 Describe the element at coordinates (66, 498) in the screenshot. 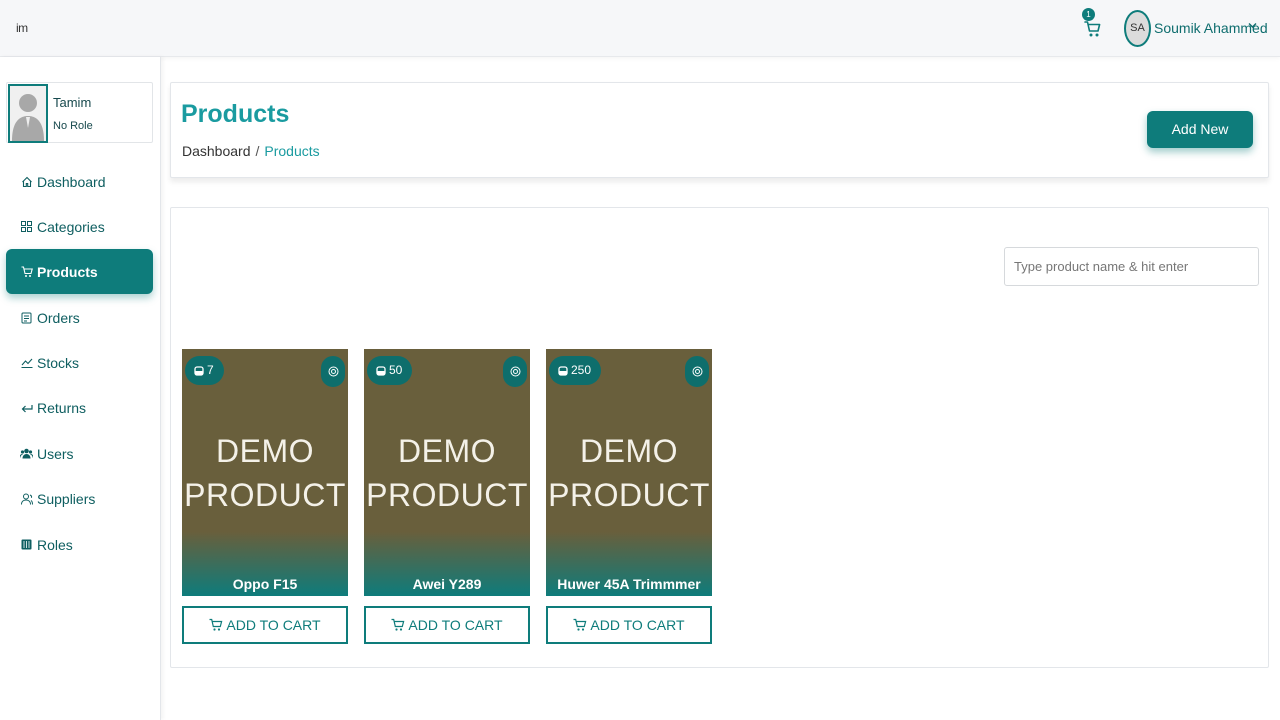

I see `sidebar-item-label: Suppliers` at that location.